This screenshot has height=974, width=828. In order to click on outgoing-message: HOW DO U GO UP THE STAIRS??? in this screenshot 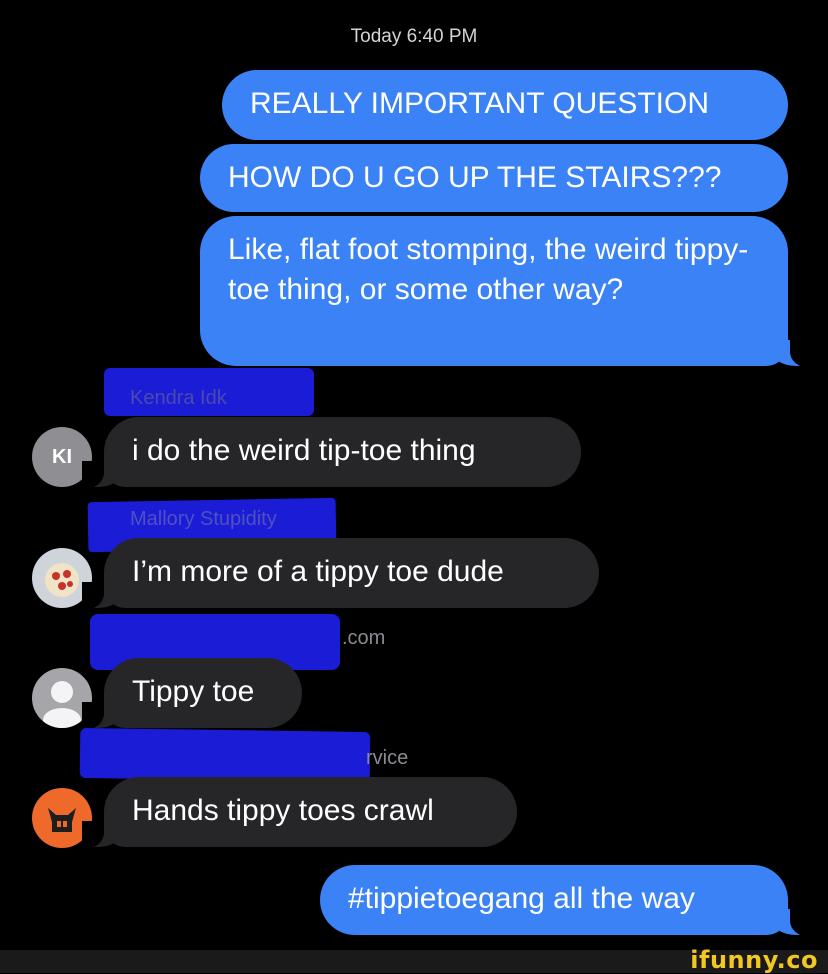, I will do `click(494, 178)`.